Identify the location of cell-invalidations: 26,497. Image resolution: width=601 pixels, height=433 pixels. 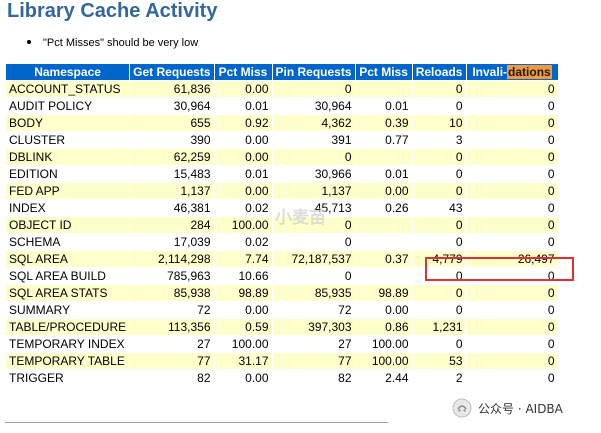
(512, 259).